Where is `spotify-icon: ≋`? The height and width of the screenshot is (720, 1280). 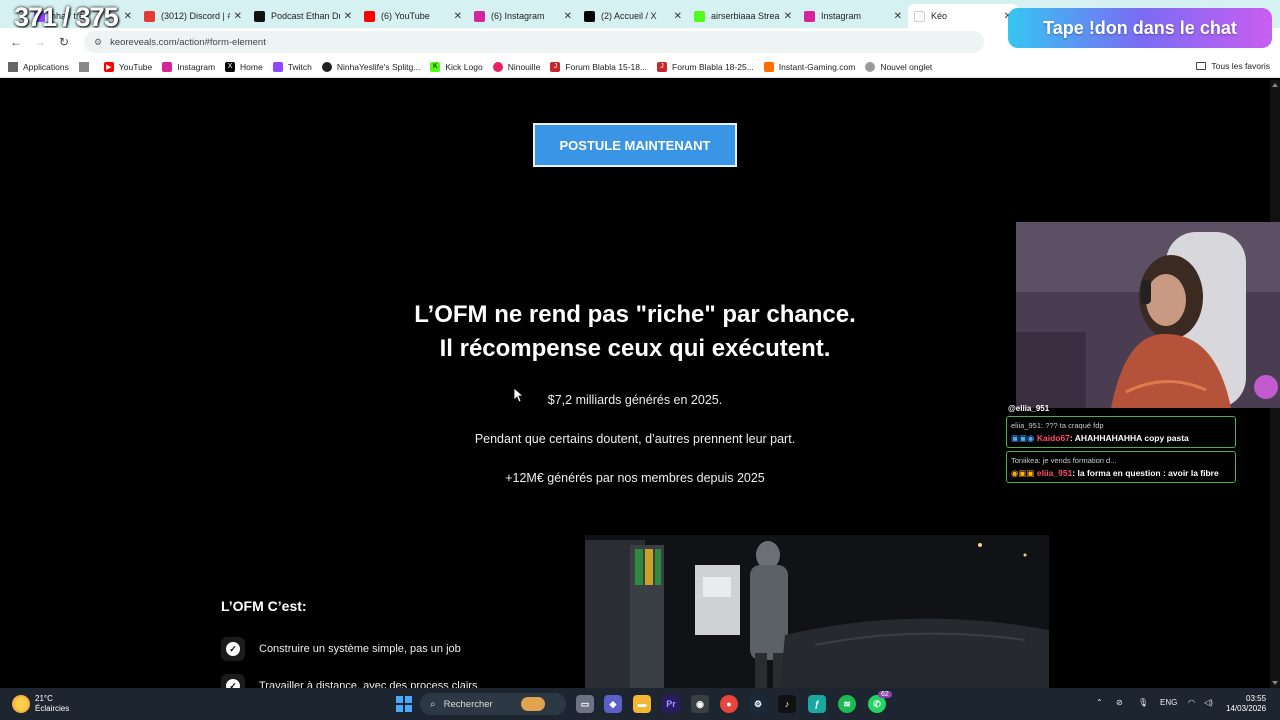
spotify-icon: ≋ is located at coordinates (847, 704).